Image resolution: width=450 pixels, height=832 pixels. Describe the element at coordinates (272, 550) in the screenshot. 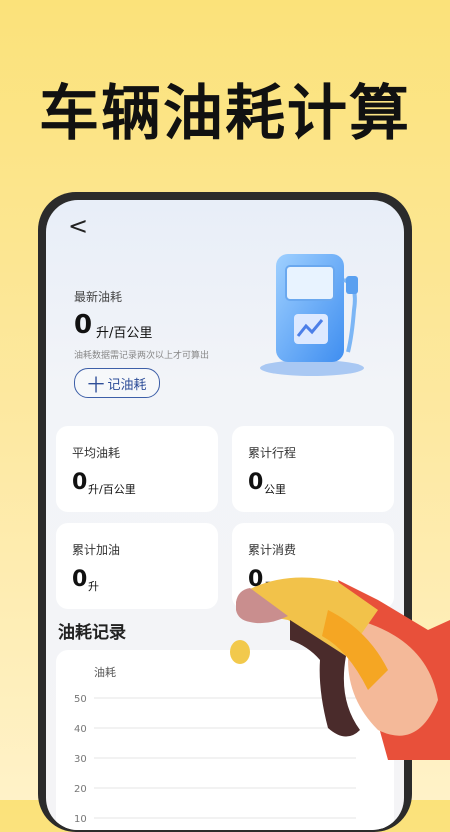

I see `stat-label: 累计消费` at that location.